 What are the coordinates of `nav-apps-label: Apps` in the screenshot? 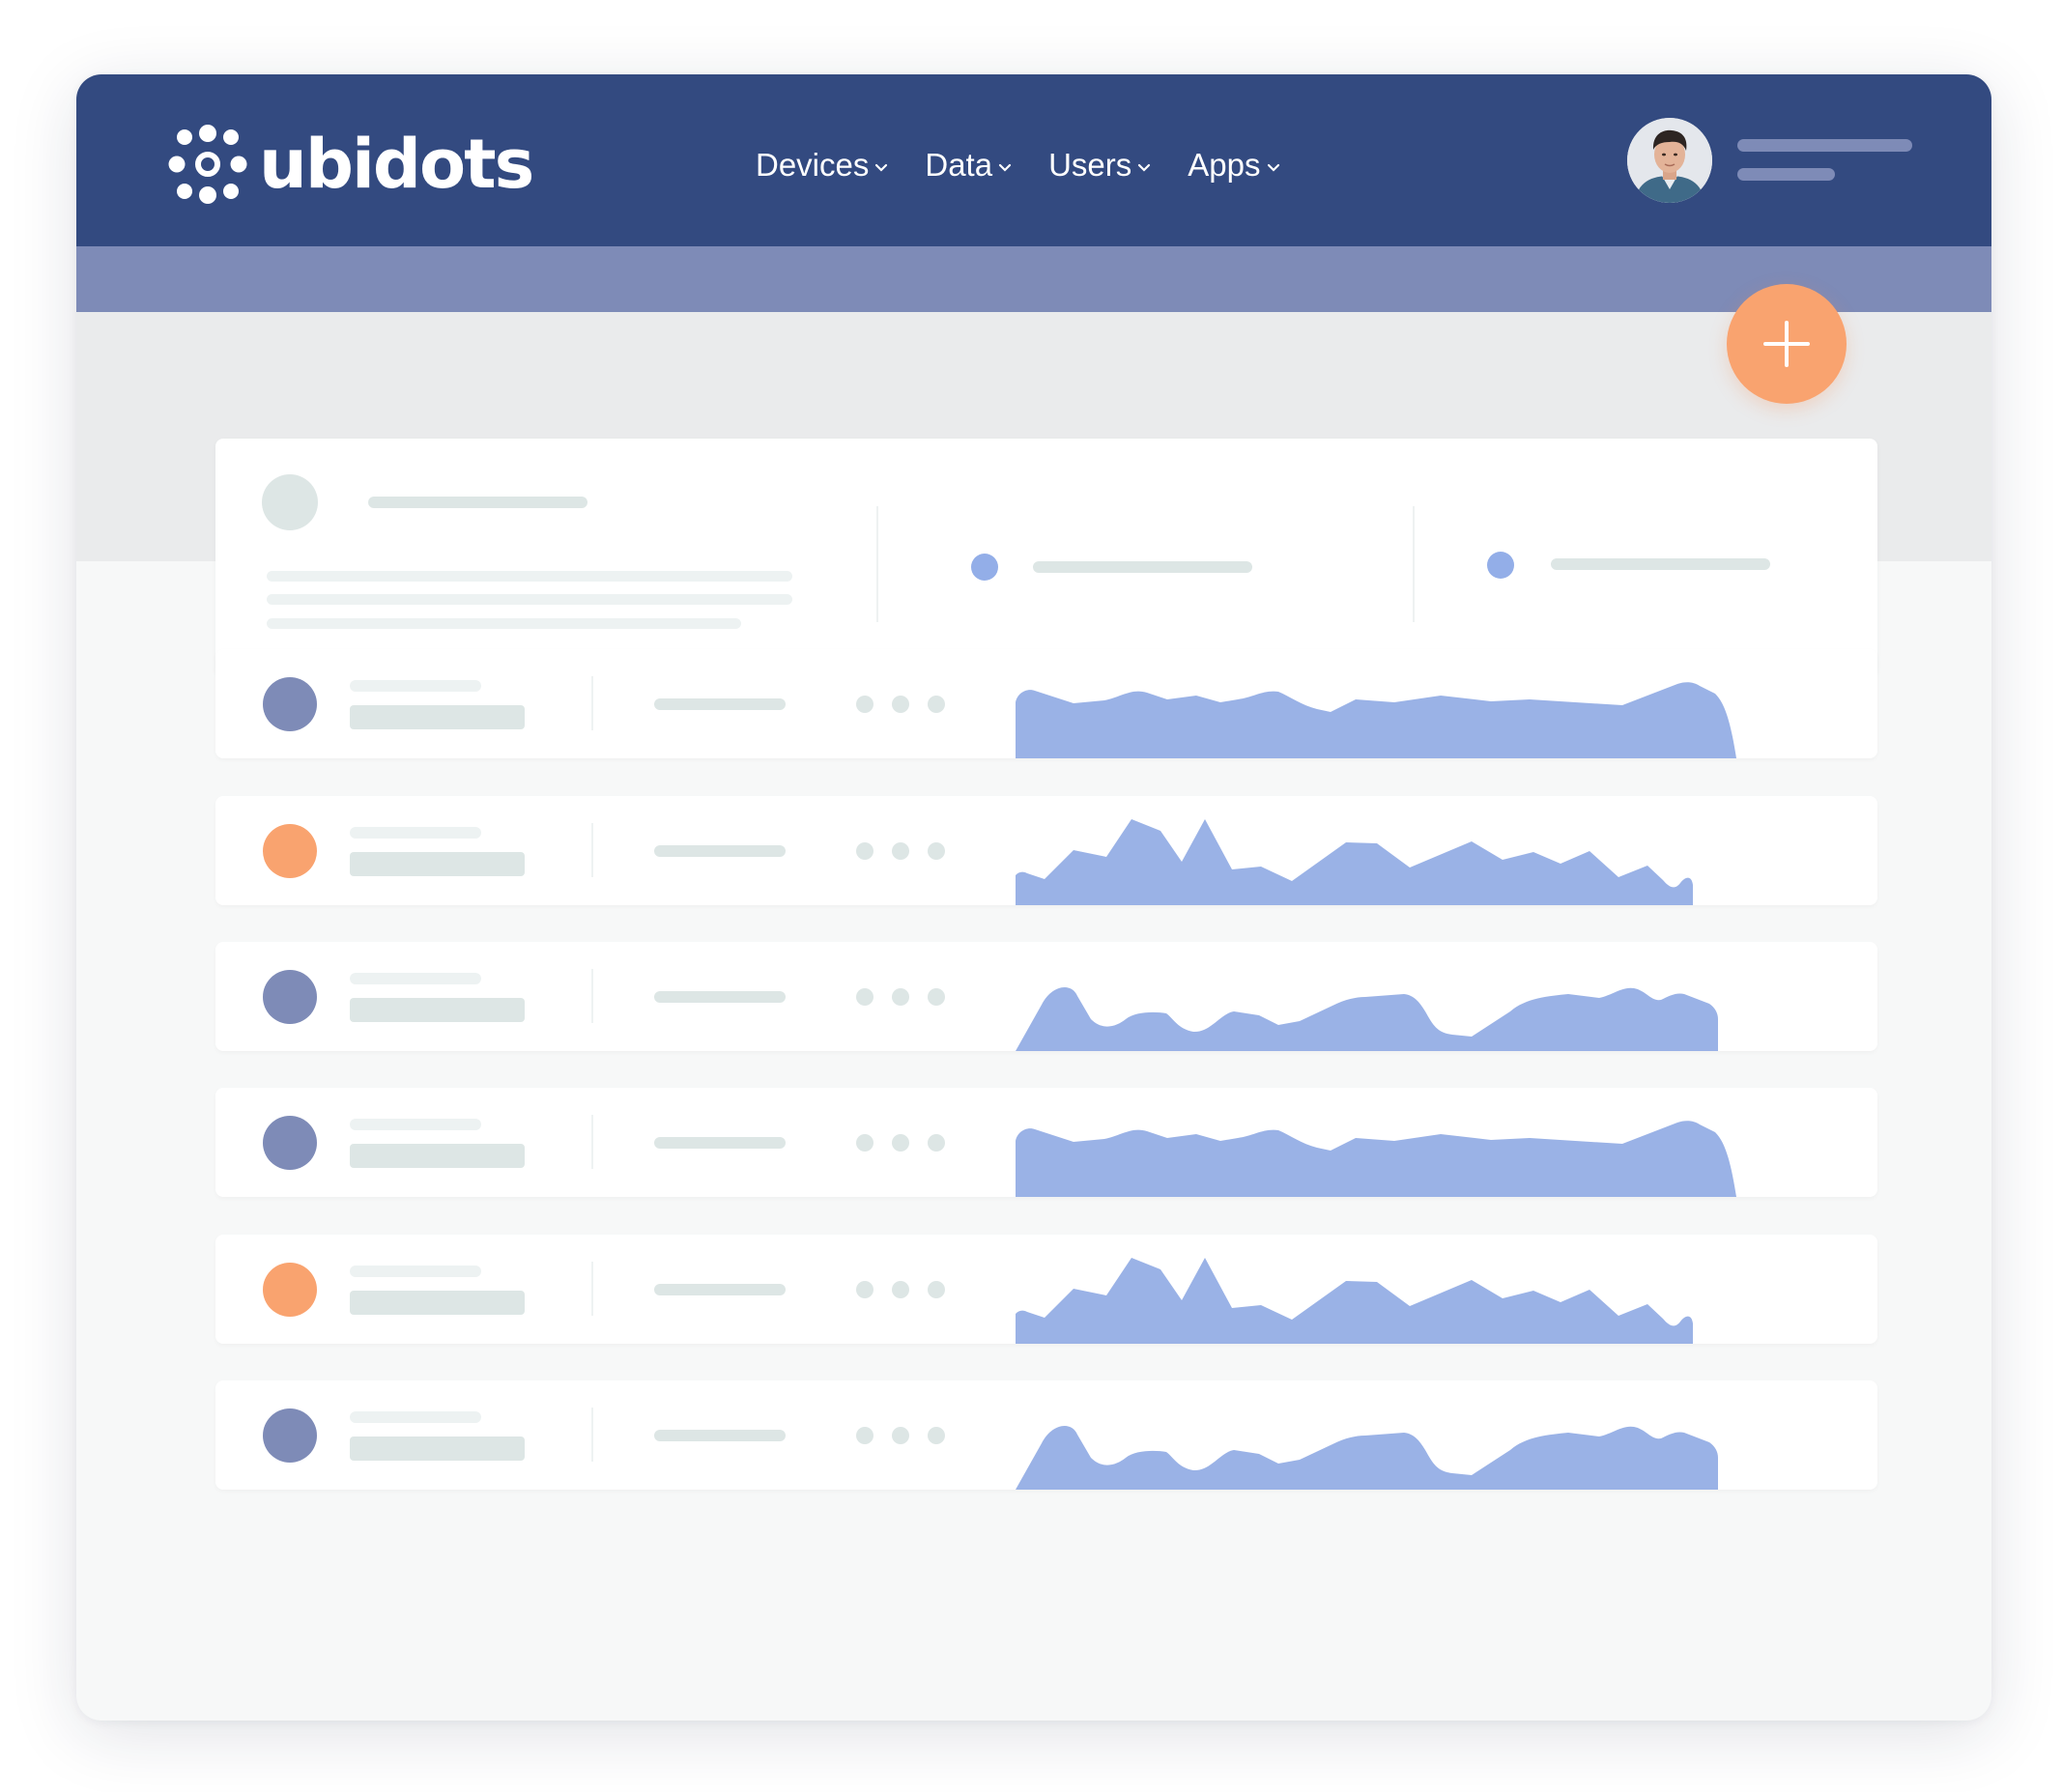 It's located at (1224, 165).